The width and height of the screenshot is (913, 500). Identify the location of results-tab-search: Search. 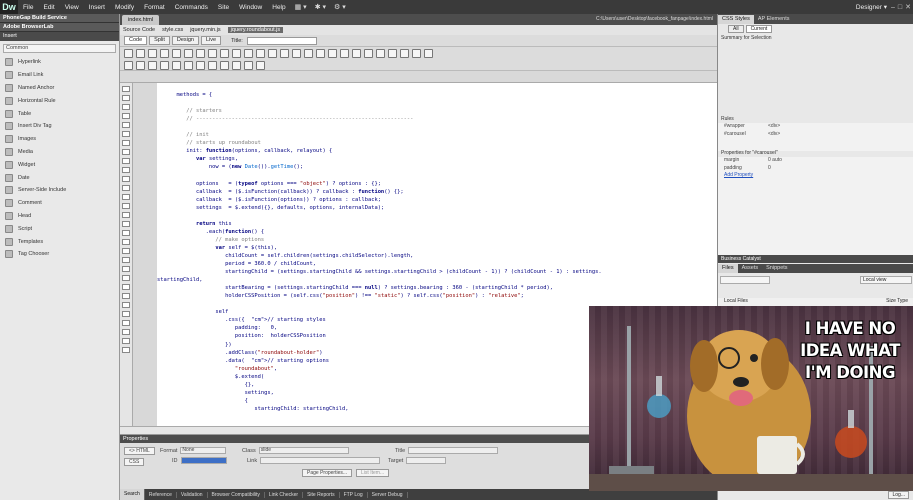
(132, 494).